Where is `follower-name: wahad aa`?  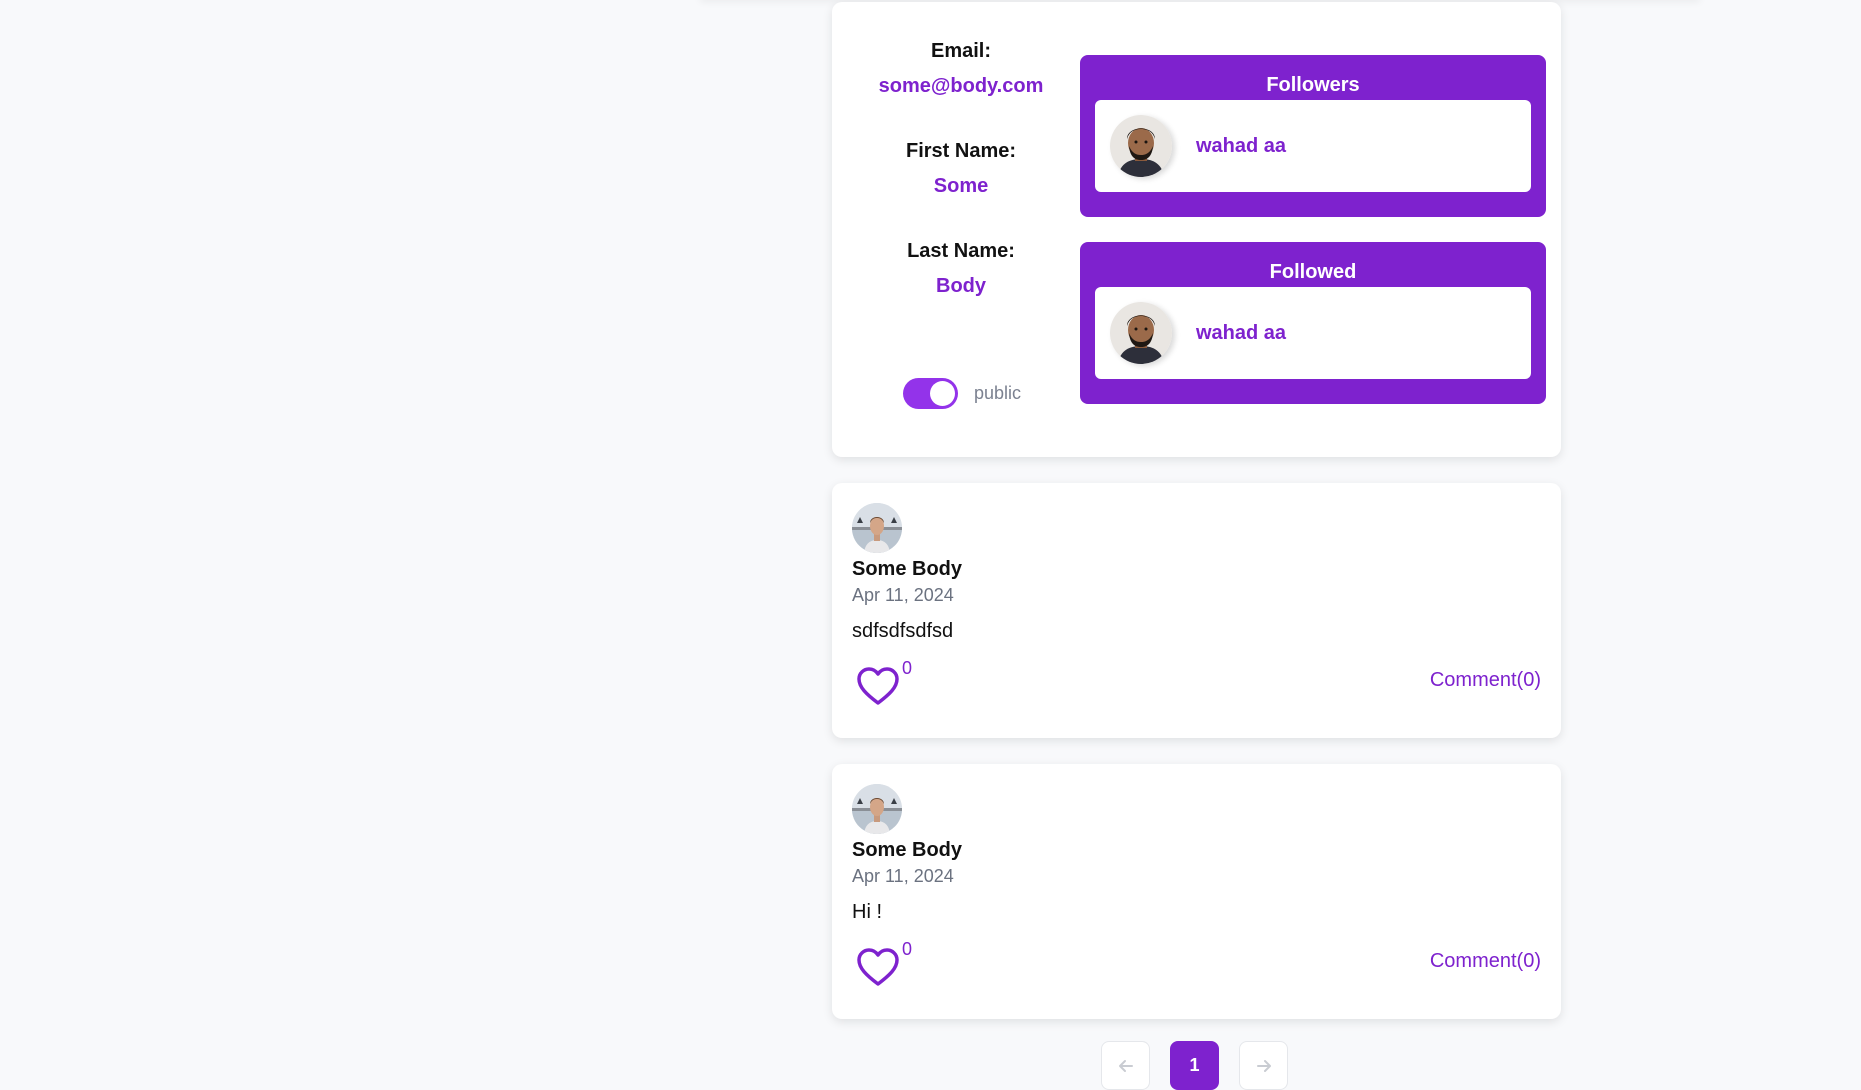
follower-name: wahad aa is located at coordinates (1241, 145).